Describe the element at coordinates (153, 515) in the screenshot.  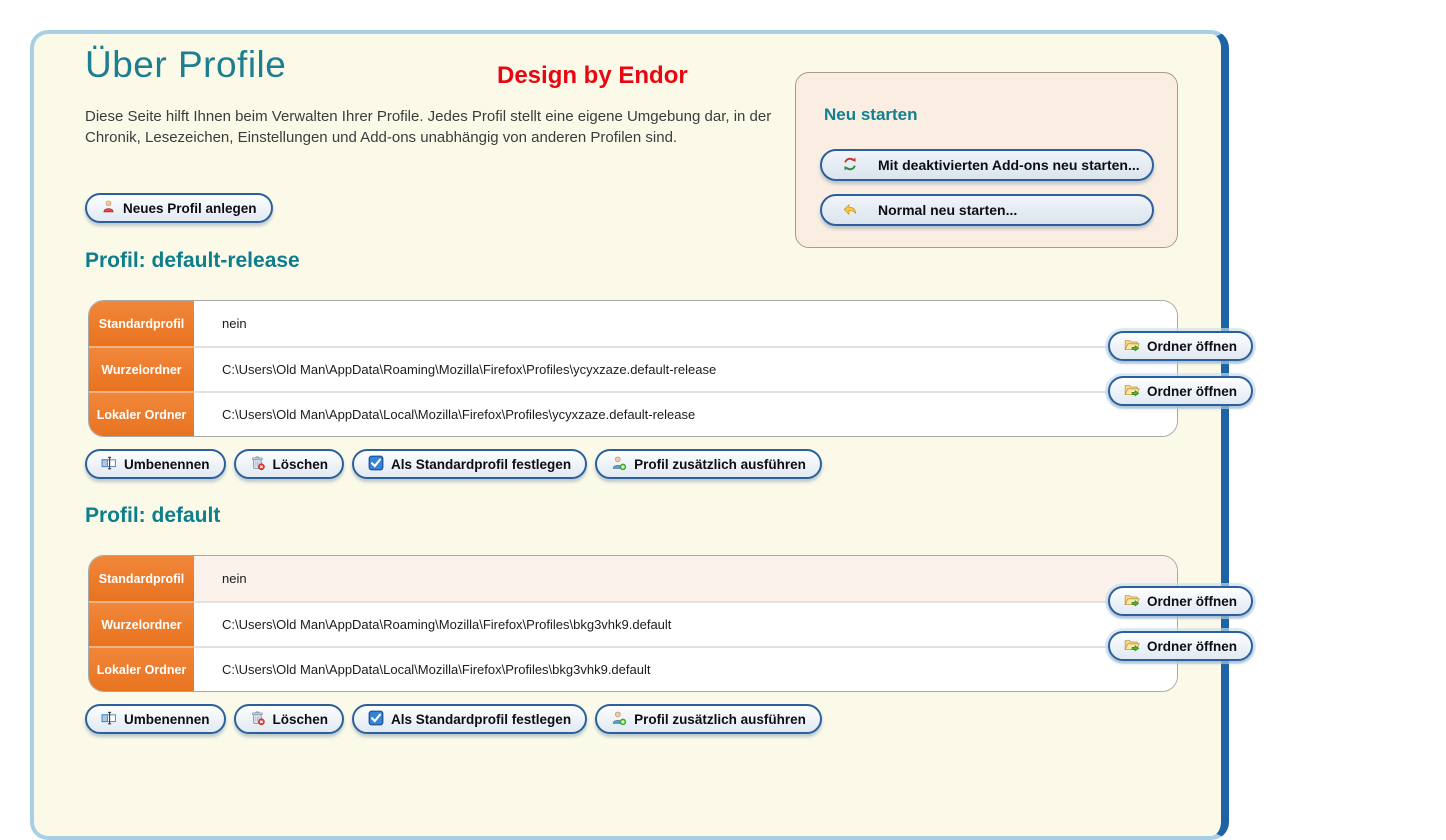
I see `profile-heading: Profil: default` at that location.